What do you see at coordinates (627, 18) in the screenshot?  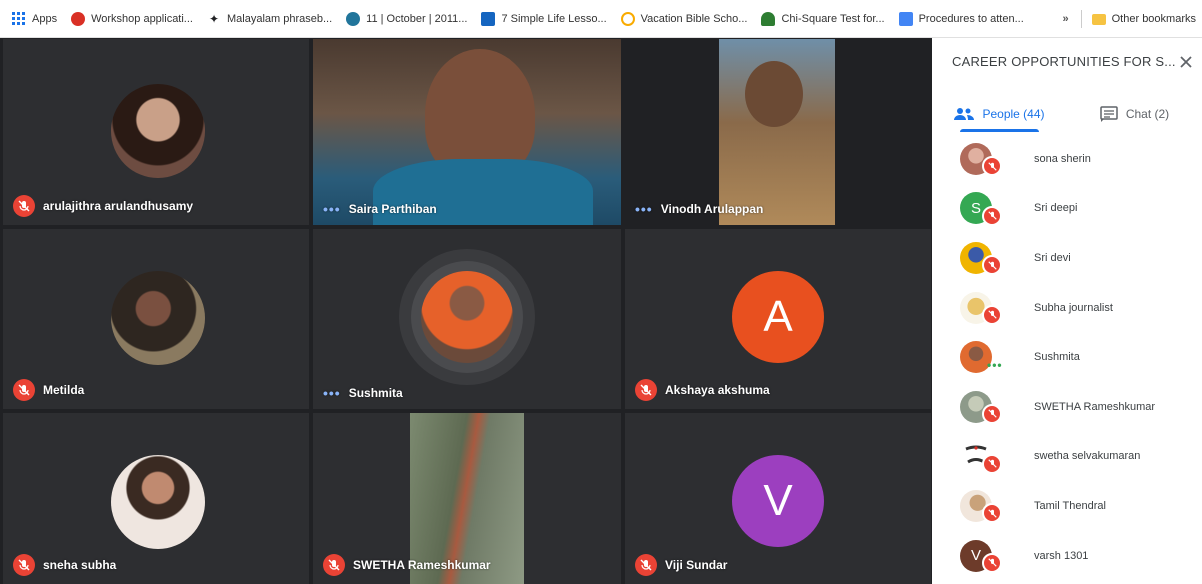 I see `leaf-icon` at bounding box center [627, 18].